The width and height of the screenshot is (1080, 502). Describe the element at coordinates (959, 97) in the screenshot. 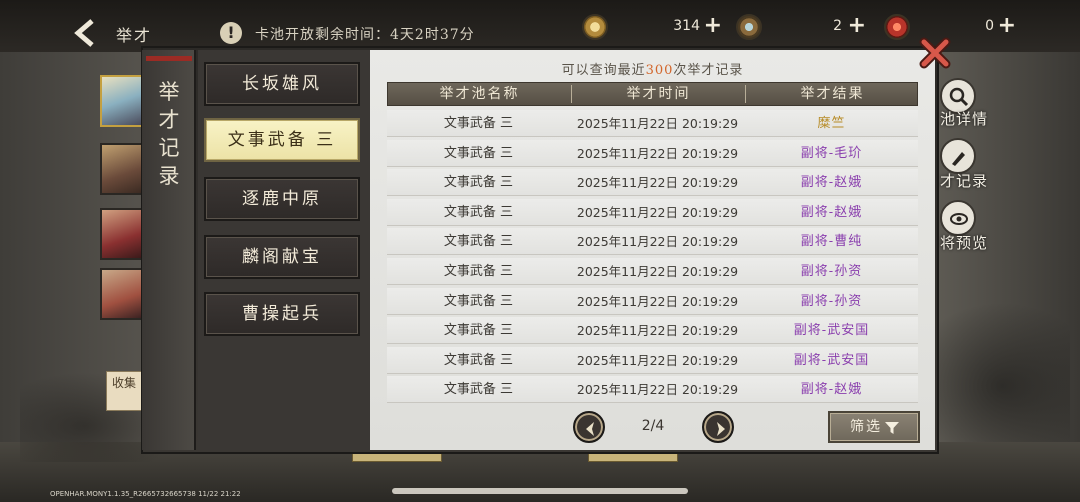

I see `magnifier-icon` at that location.